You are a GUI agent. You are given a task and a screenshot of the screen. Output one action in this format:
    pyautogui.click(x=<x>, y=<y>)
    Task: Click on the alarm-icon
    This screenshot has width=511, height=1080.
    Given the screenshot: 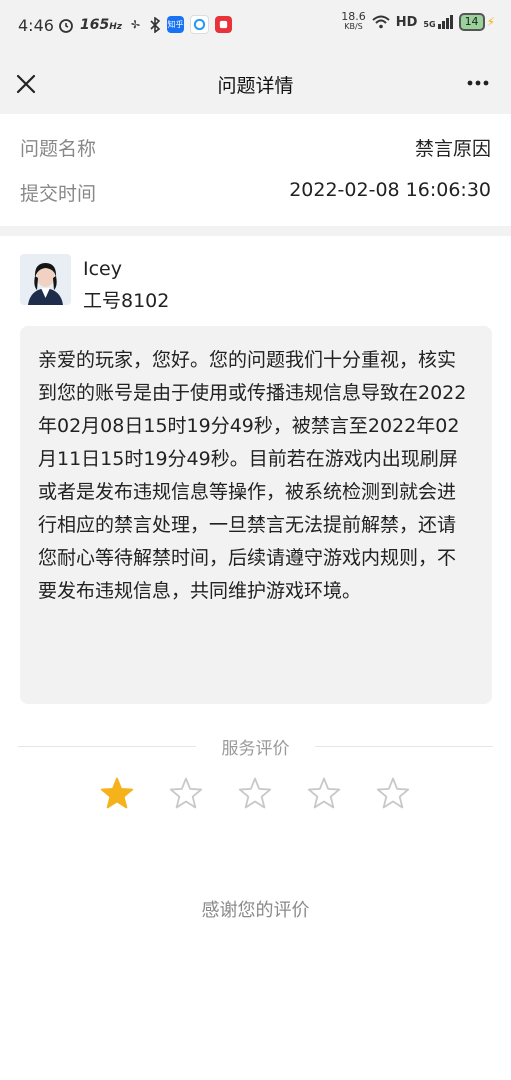 What is the action you would take?
    pyautogui.click(x=66, y=25)
    